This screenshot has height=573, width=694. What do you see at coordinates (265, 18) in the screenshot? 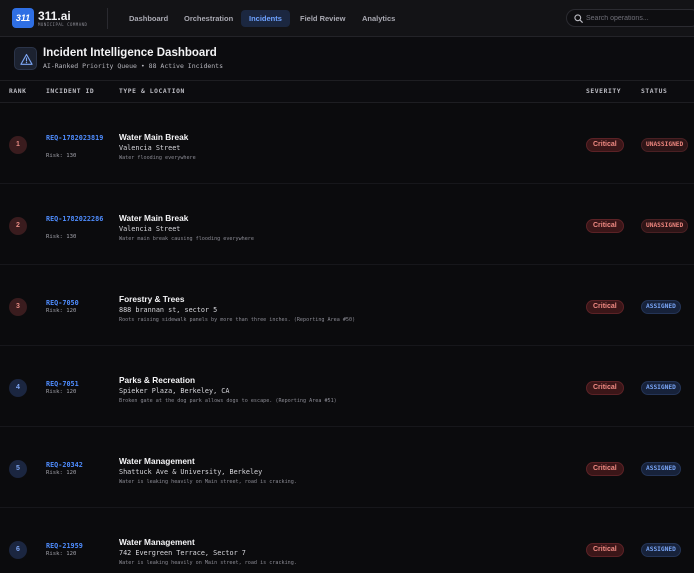
I see `nav-incidents: Incidents` at bounding box center [265, 18].